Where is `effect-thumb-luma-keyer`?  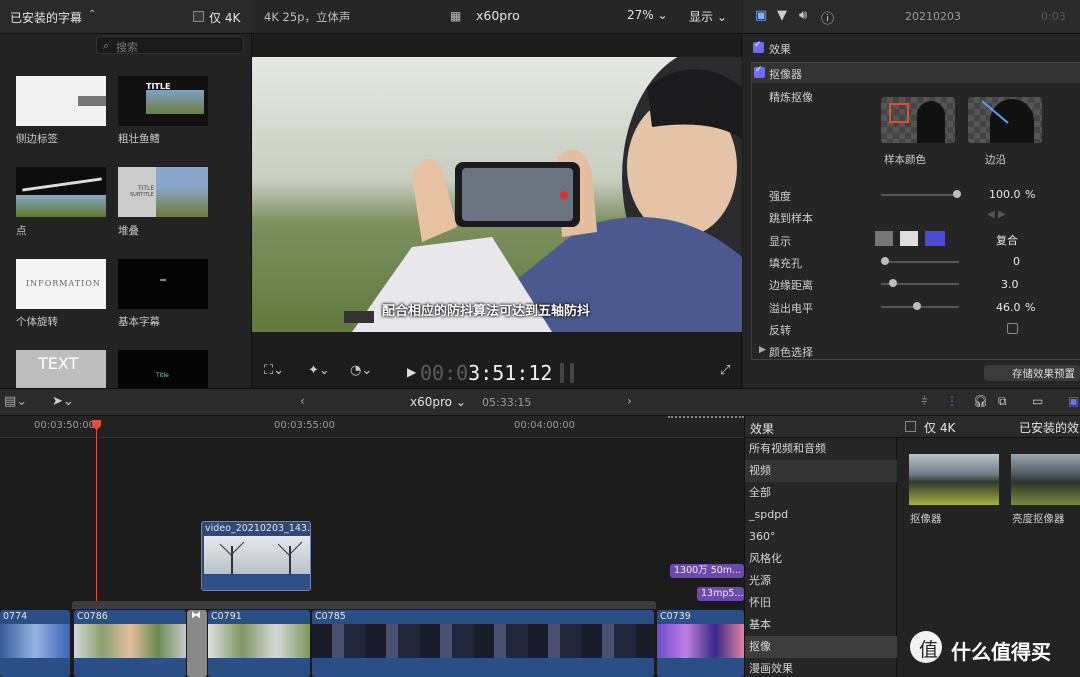 effect-thumb-luma-keyer is located at coordinates (1045, 479).